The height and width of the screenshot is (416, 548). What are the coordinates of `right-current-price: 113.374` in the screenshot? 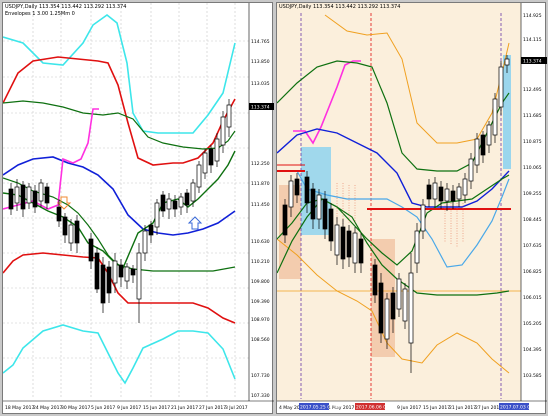 It's located at (532, 62).